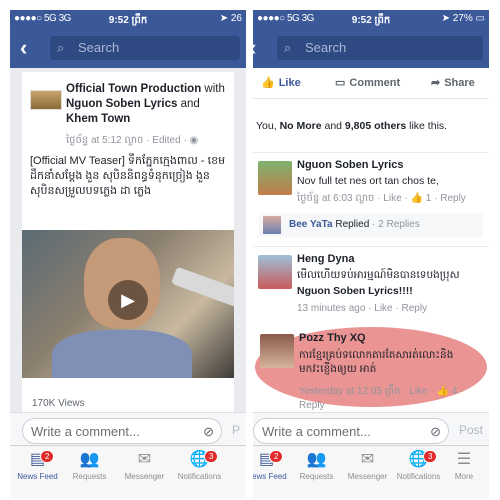 This screenshot has height=500, width=500. Describe the element at coordinates (132, 140) in the screenshot. I see `post-timestamp: ថ្ងៃច័ន្ទ at 5:12 ល្ងាច · Edited · ◉` at that location.